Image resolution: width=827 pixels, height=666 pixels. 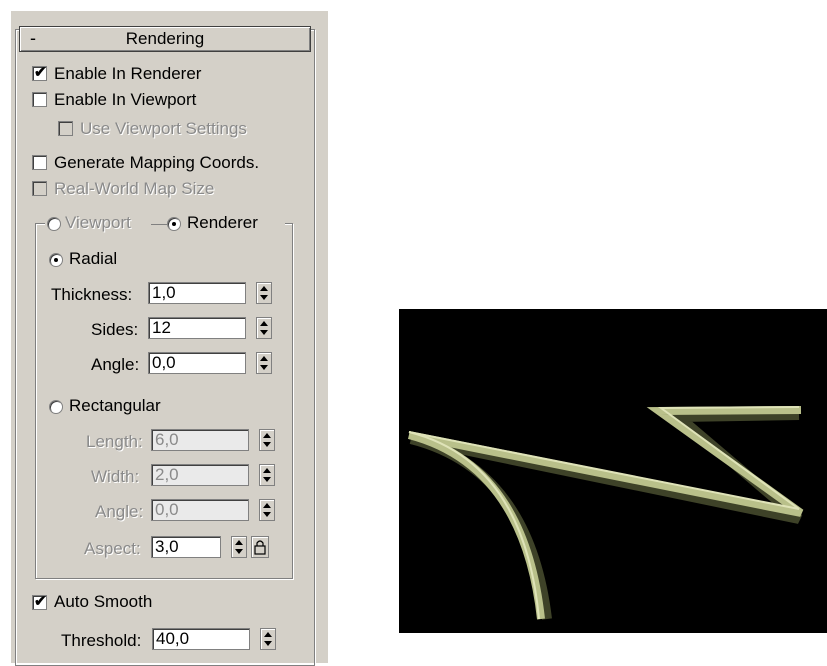 I want to click on real-world-map-size-label: Real-World Map Size, so click(x=134, y=188).